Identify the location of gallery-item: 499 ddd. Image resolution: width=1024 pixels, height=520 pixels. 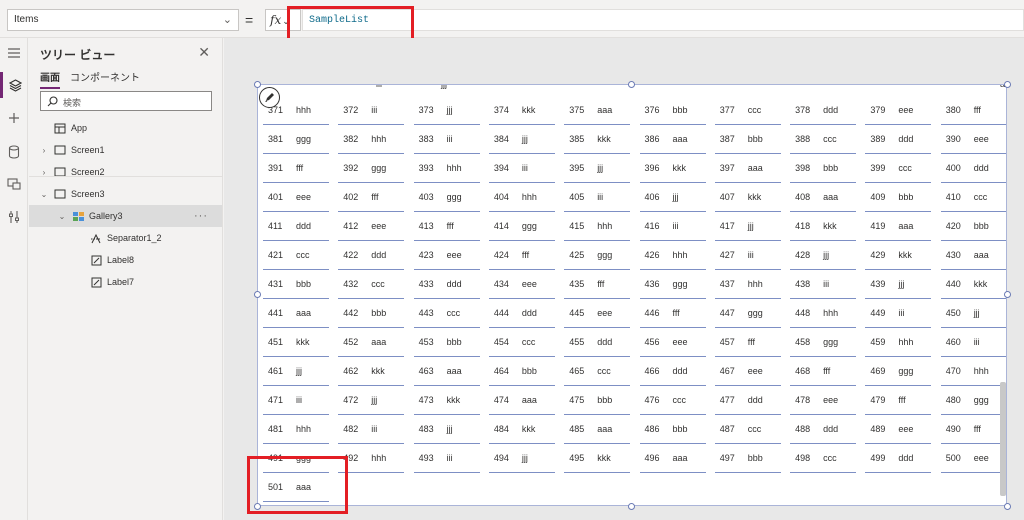
(898, 458).